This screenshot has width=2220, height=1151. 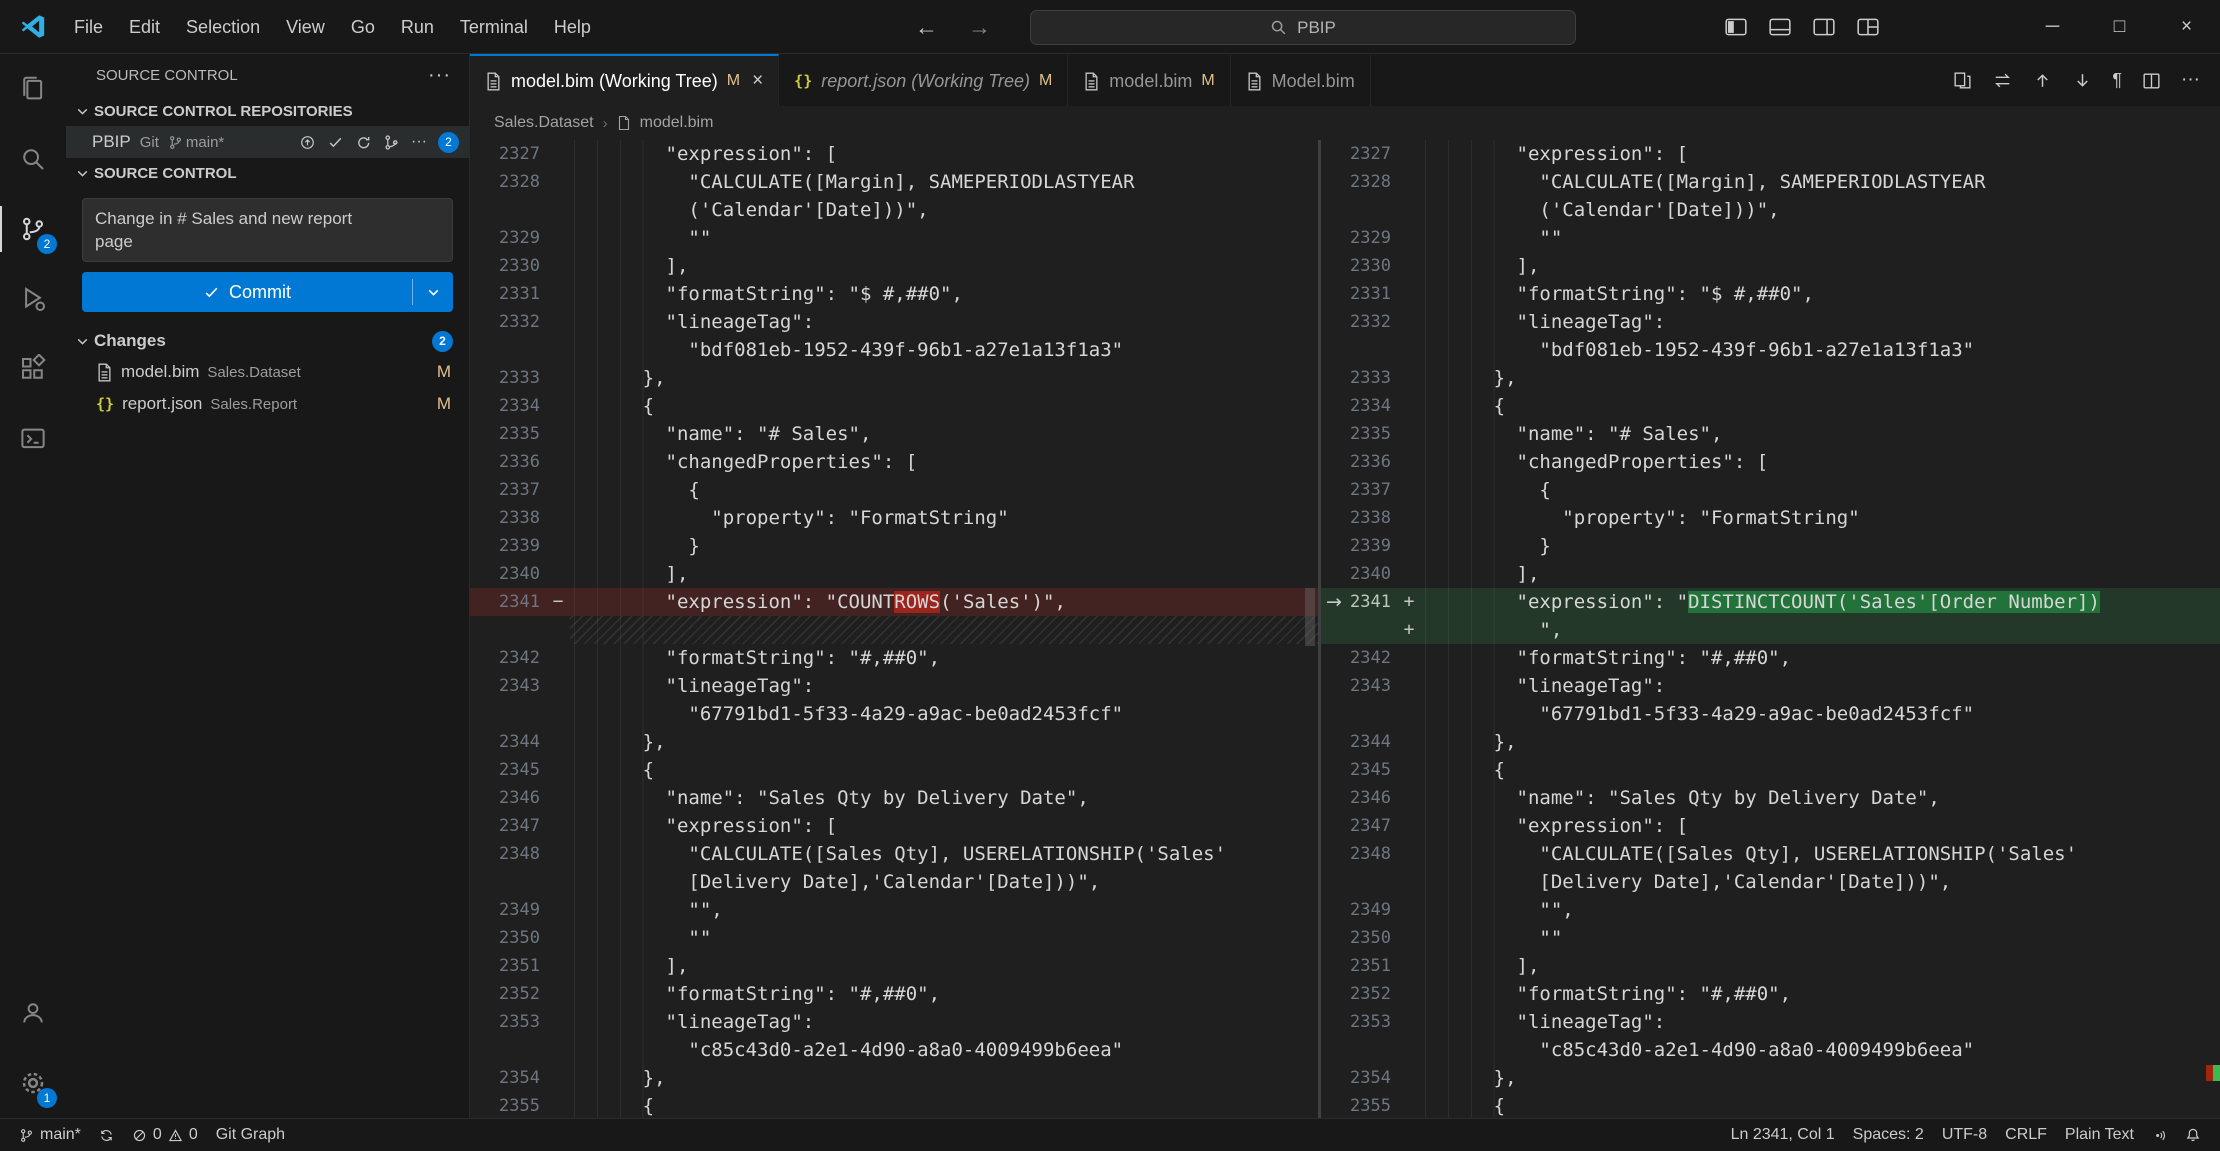 What do you see at coordinates (2193, 1135) in the screenshot?
I see `notifications-bell-icon` at bounding box center [2193, 1135].